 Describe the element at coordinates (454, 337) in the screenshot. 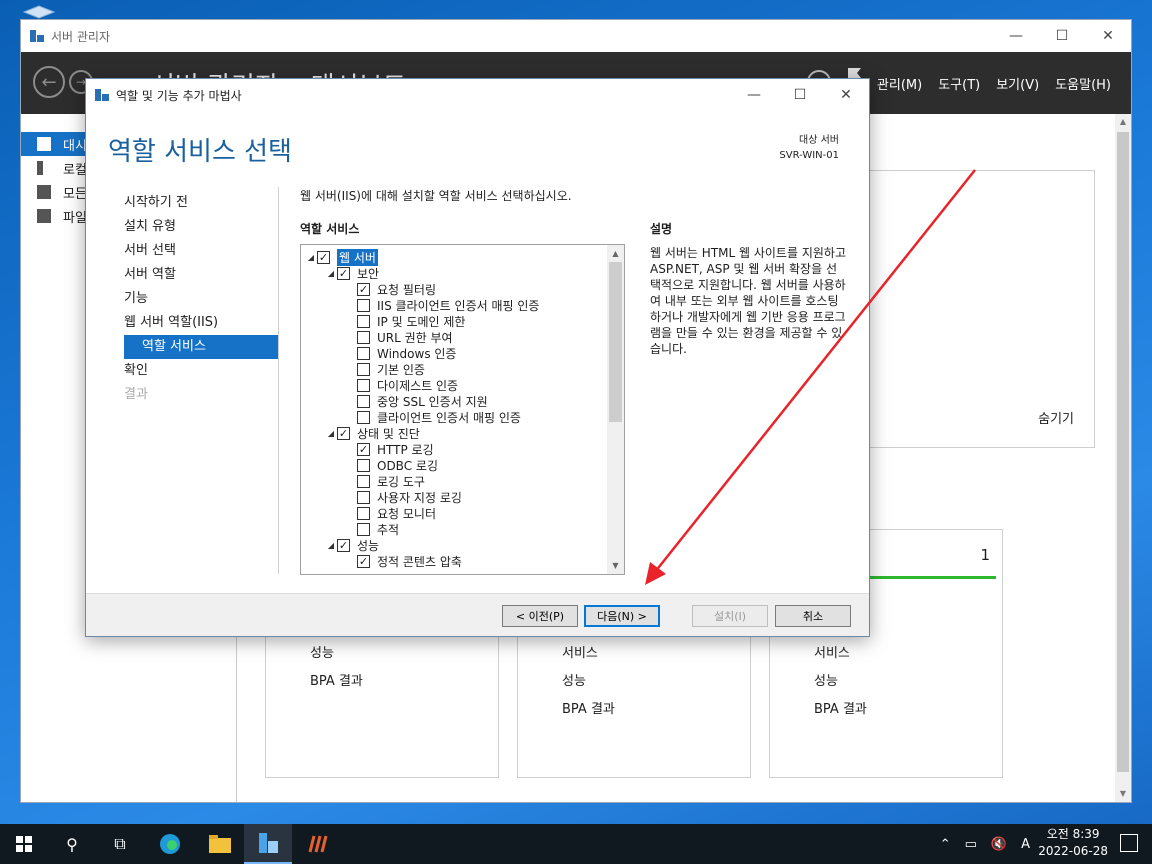

I see `tree-item: URL 권한 부여` at that location.